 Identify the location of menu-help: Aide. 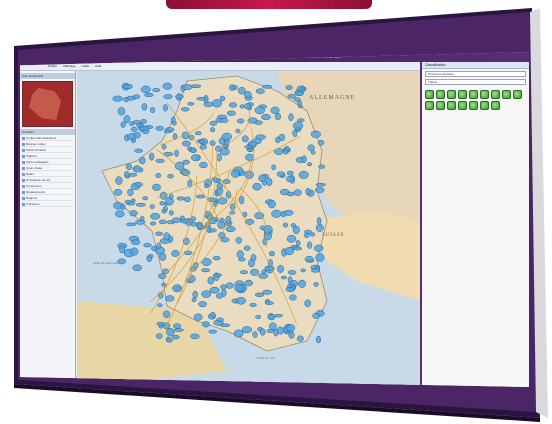
(98, 66).